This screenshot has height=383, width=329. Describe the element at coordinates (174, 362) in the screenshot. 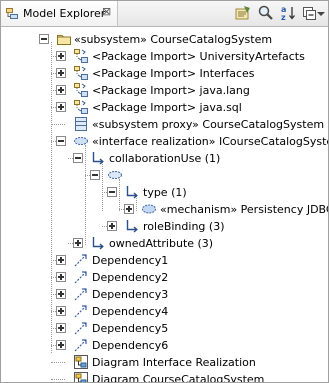

I see `tree-item-label: Diagram Interface Realization` at that location.